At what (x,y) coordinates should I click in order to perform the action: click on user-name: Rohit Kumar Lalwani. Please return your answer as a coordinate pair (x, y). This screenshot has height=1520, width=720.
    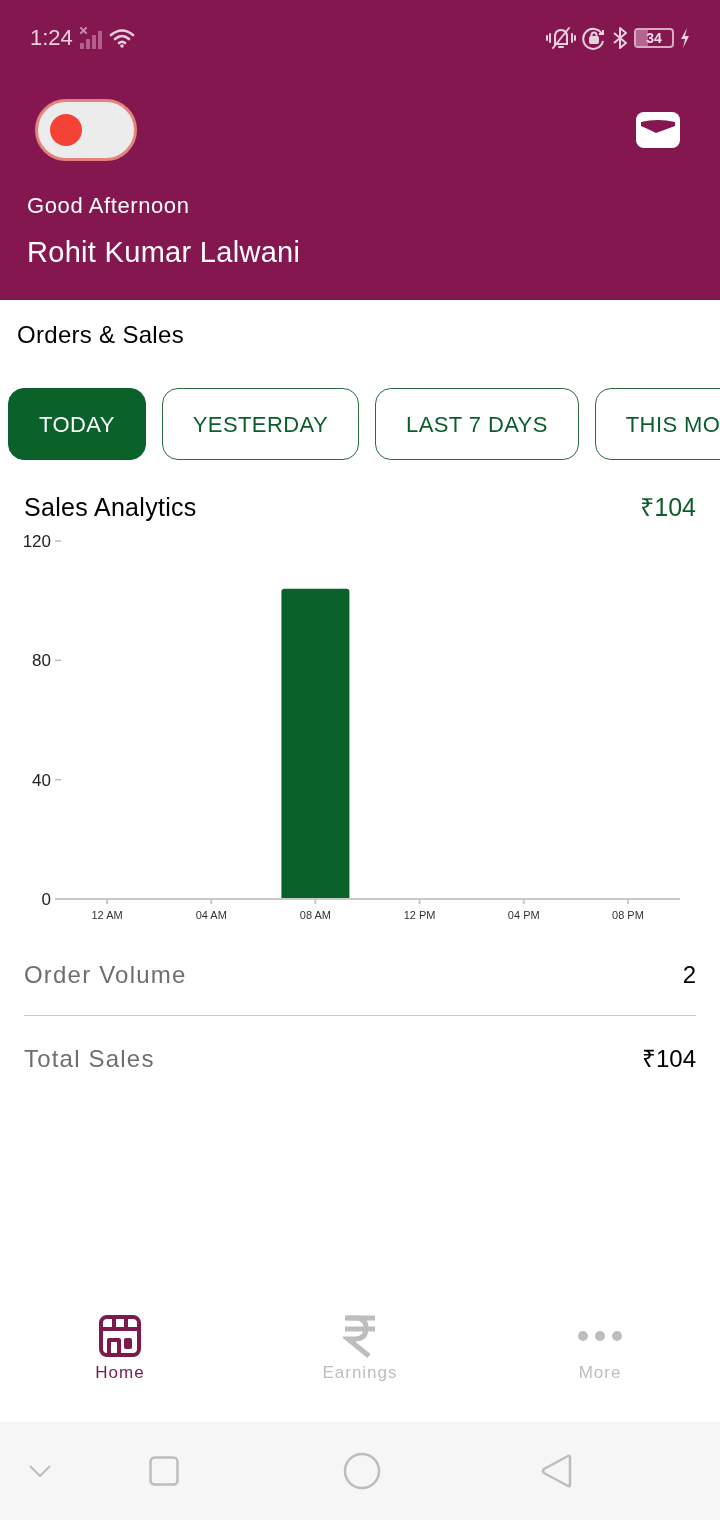
    Looking at the image, I should click on (164, 252).